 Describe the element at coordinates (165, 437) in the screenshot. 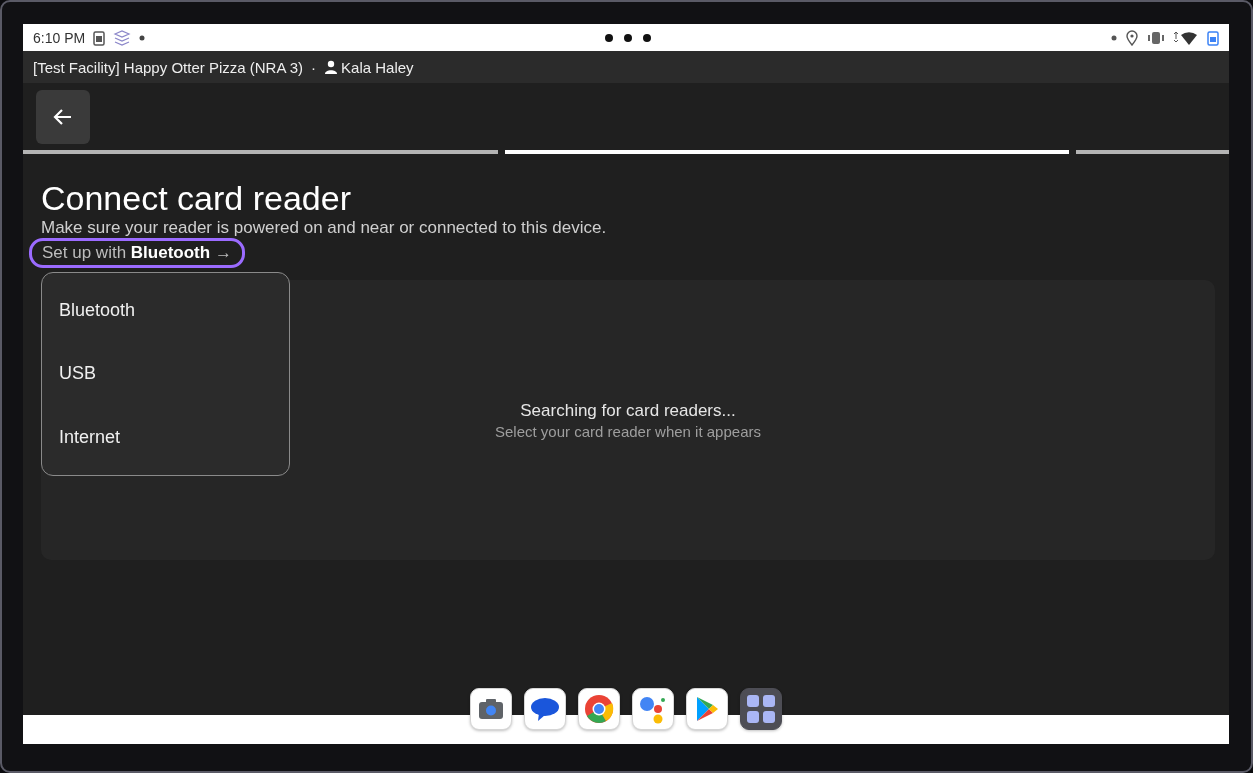

I see `menu-item: Internet` at that location.